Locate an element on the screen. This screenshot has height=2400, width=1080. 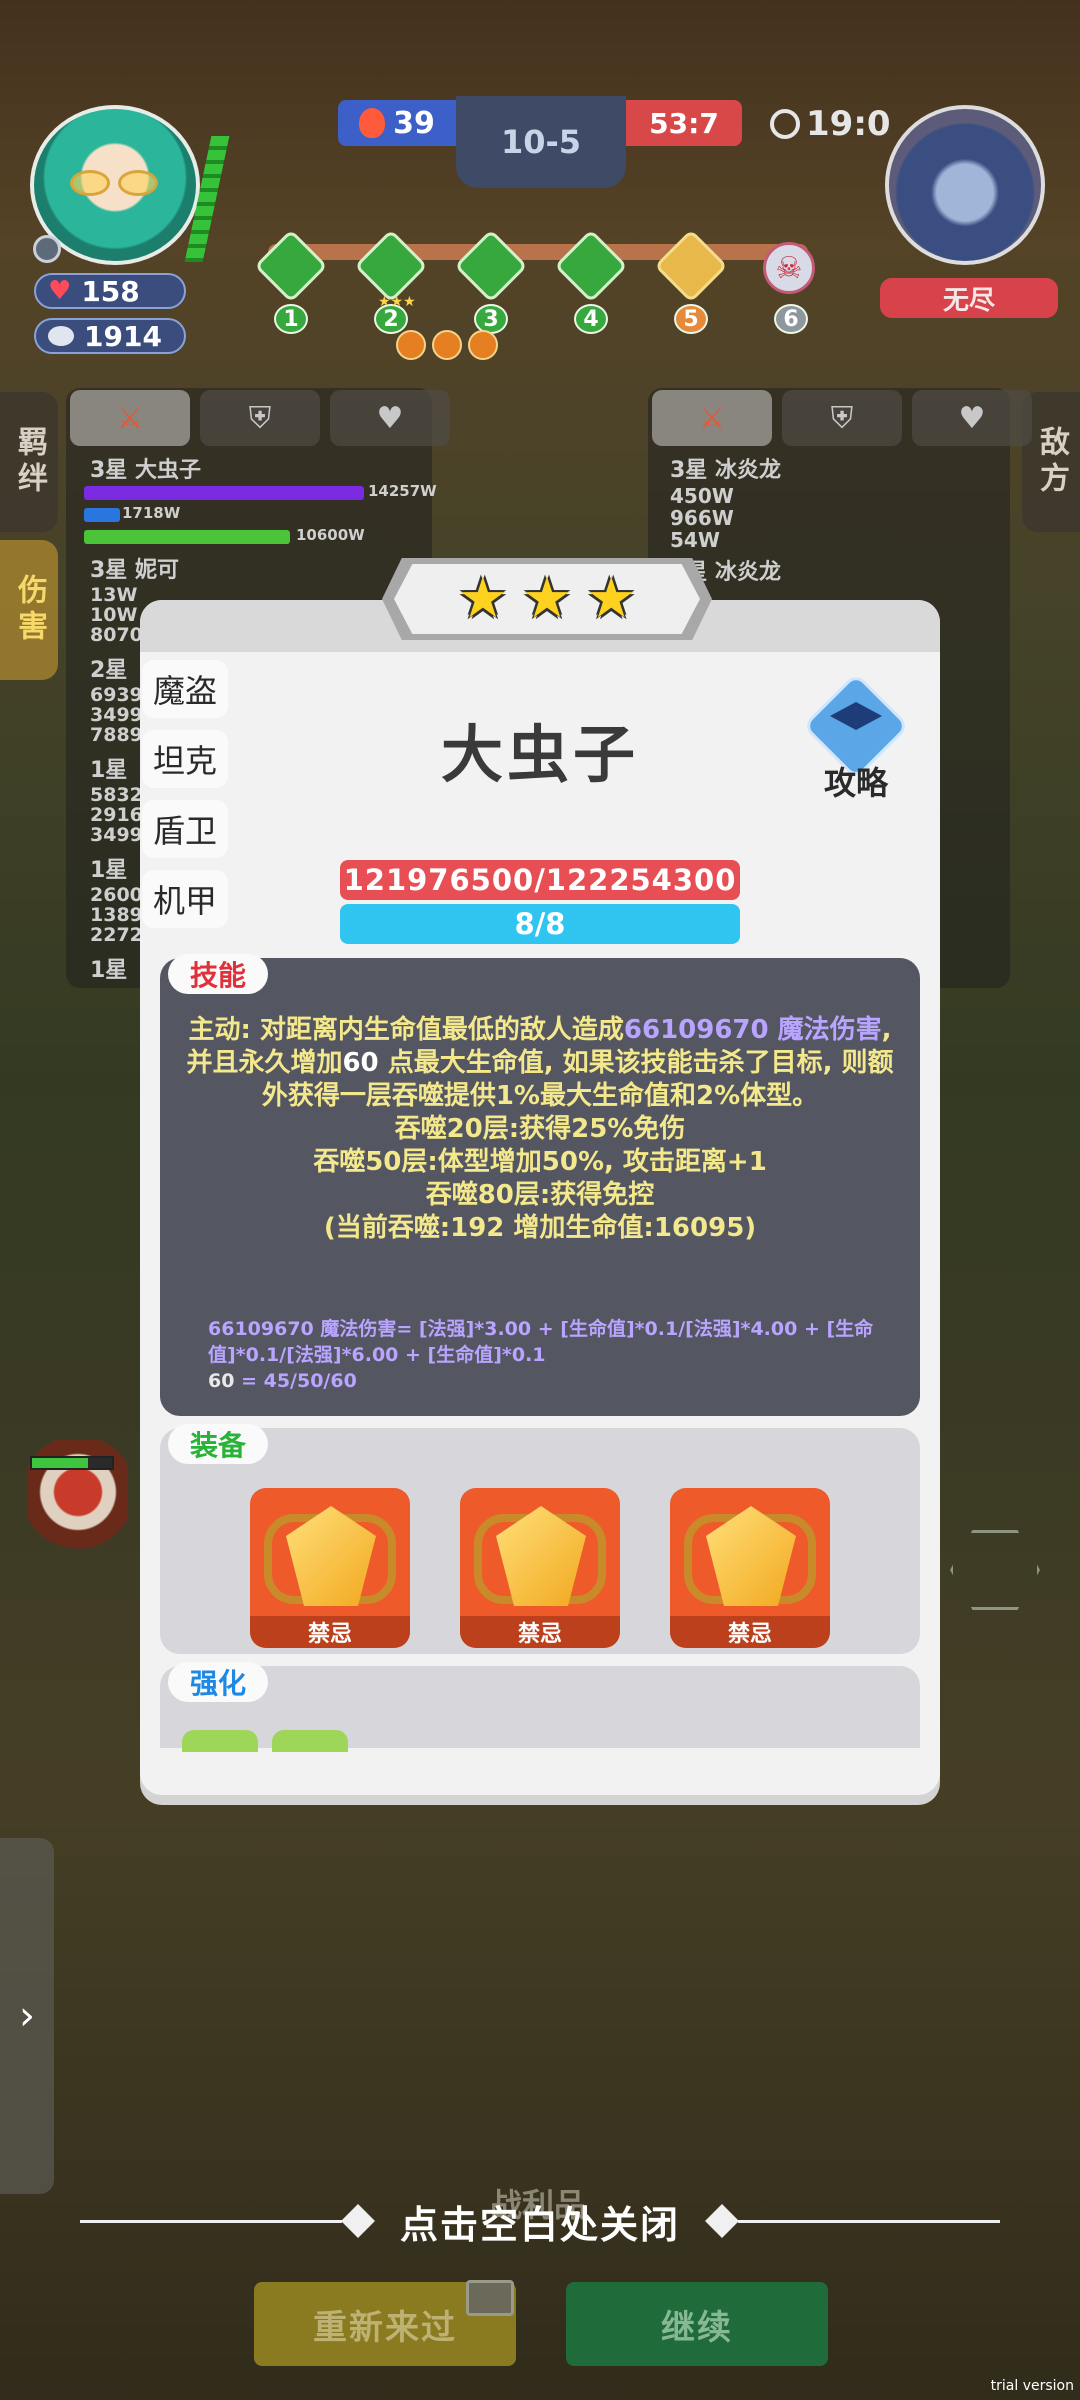
left-hero-3-v1: 6939 is located at coordinates (116, 695).